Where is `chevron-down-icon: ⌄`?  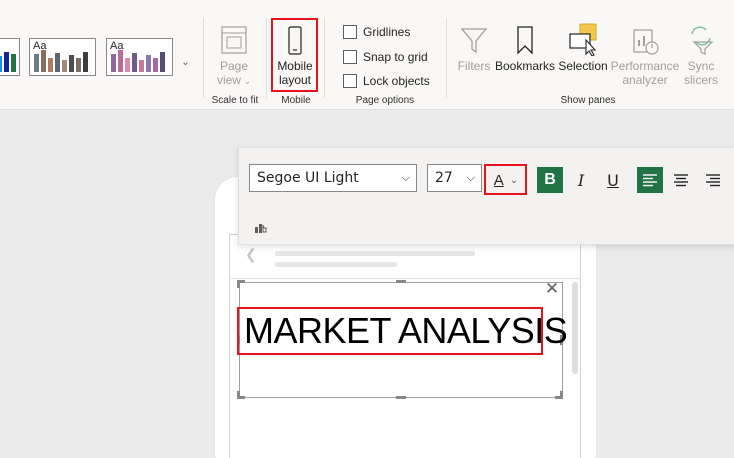 chevron-down-icon: ⌄ is located at coordinates (185, 62).